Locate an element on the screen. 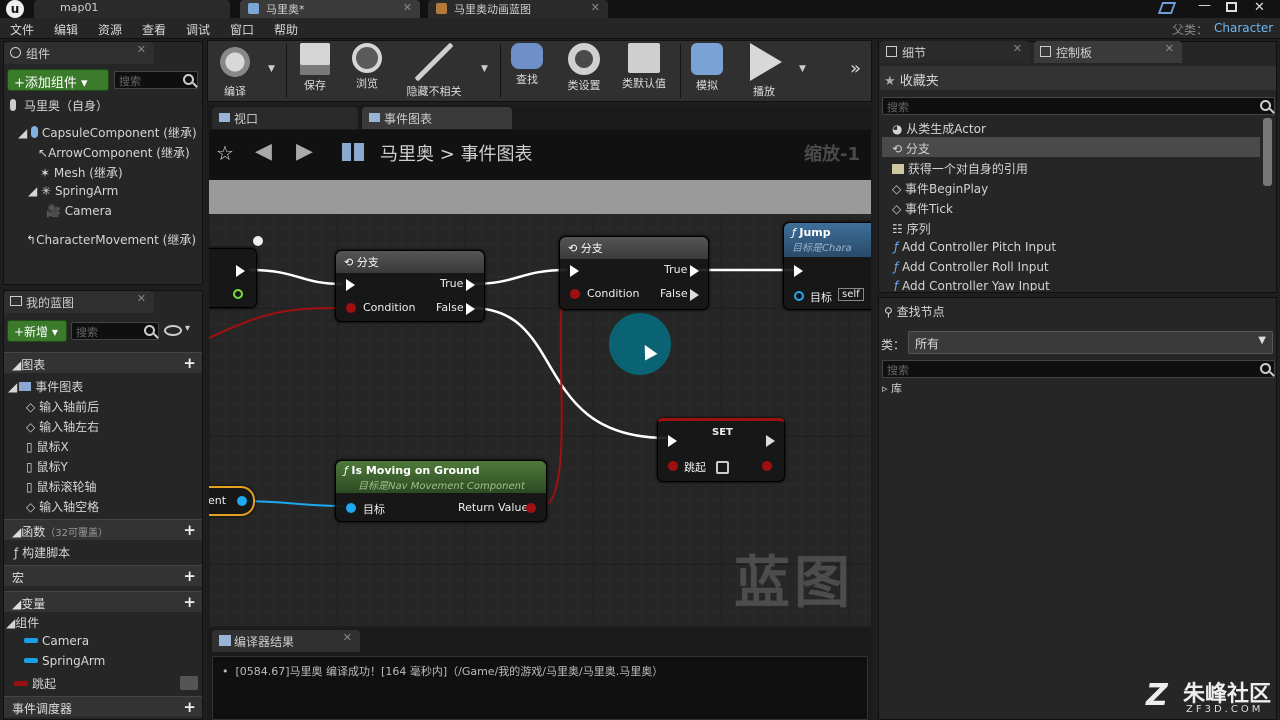  save-button: 保存 is located at coordinates (315, 70).